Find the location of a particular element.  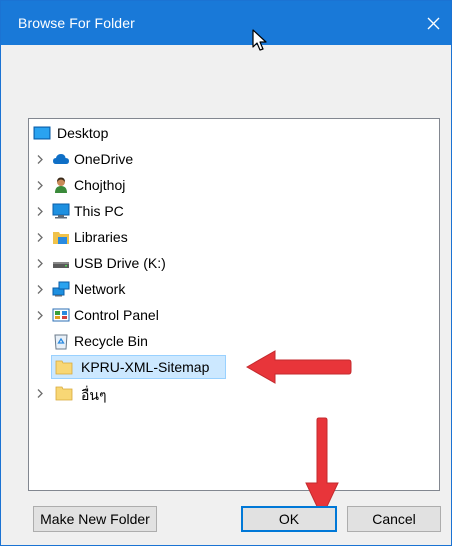

tree-item-label: Recycle Bin is located at coordinates (111, 341).